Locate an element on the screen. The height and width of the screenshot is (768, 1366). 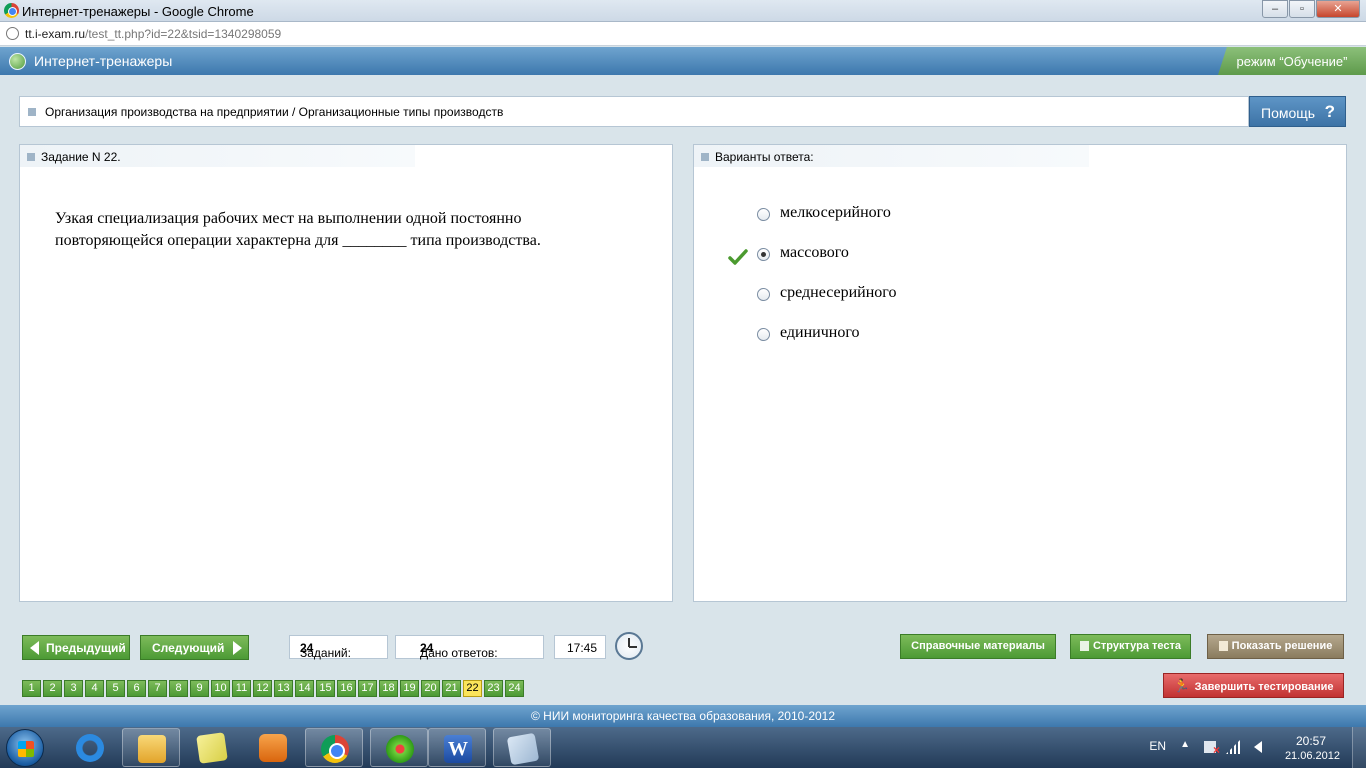
page-number-button: 20 is located at coordinates (430, 688).